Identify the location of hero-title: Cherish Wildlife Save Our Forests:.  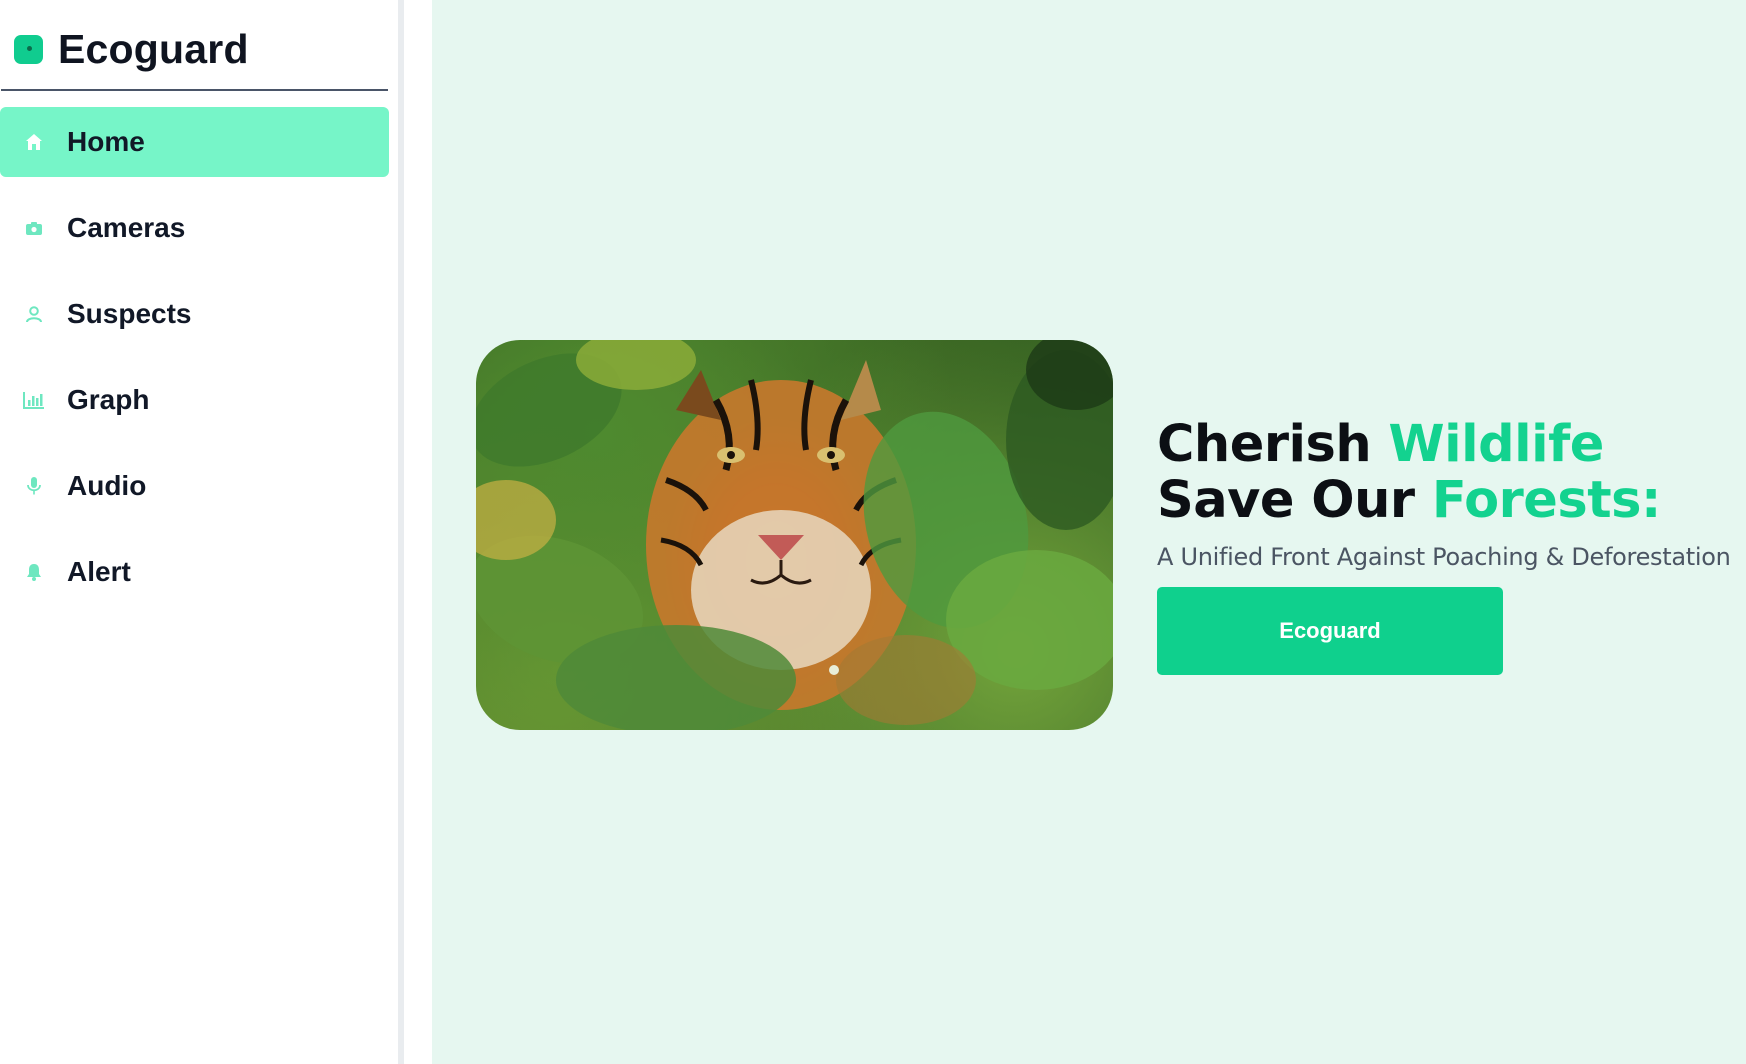
(1447, 473).